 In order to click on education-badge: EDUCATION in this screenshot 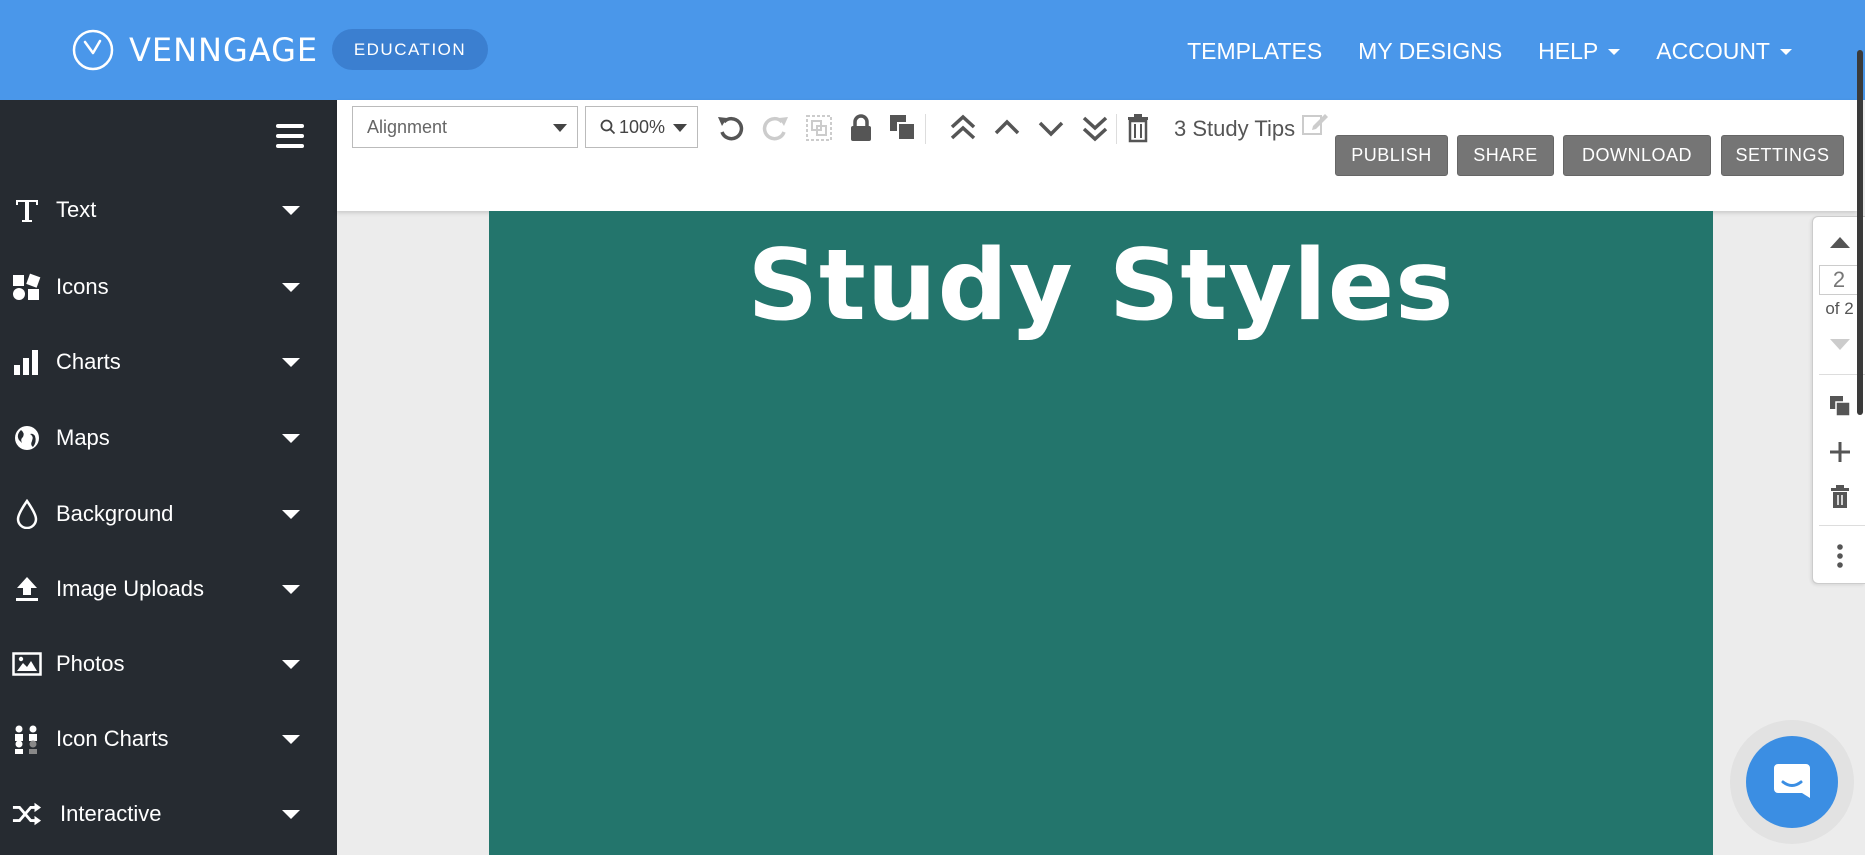, I will do `click(410, 49)`.